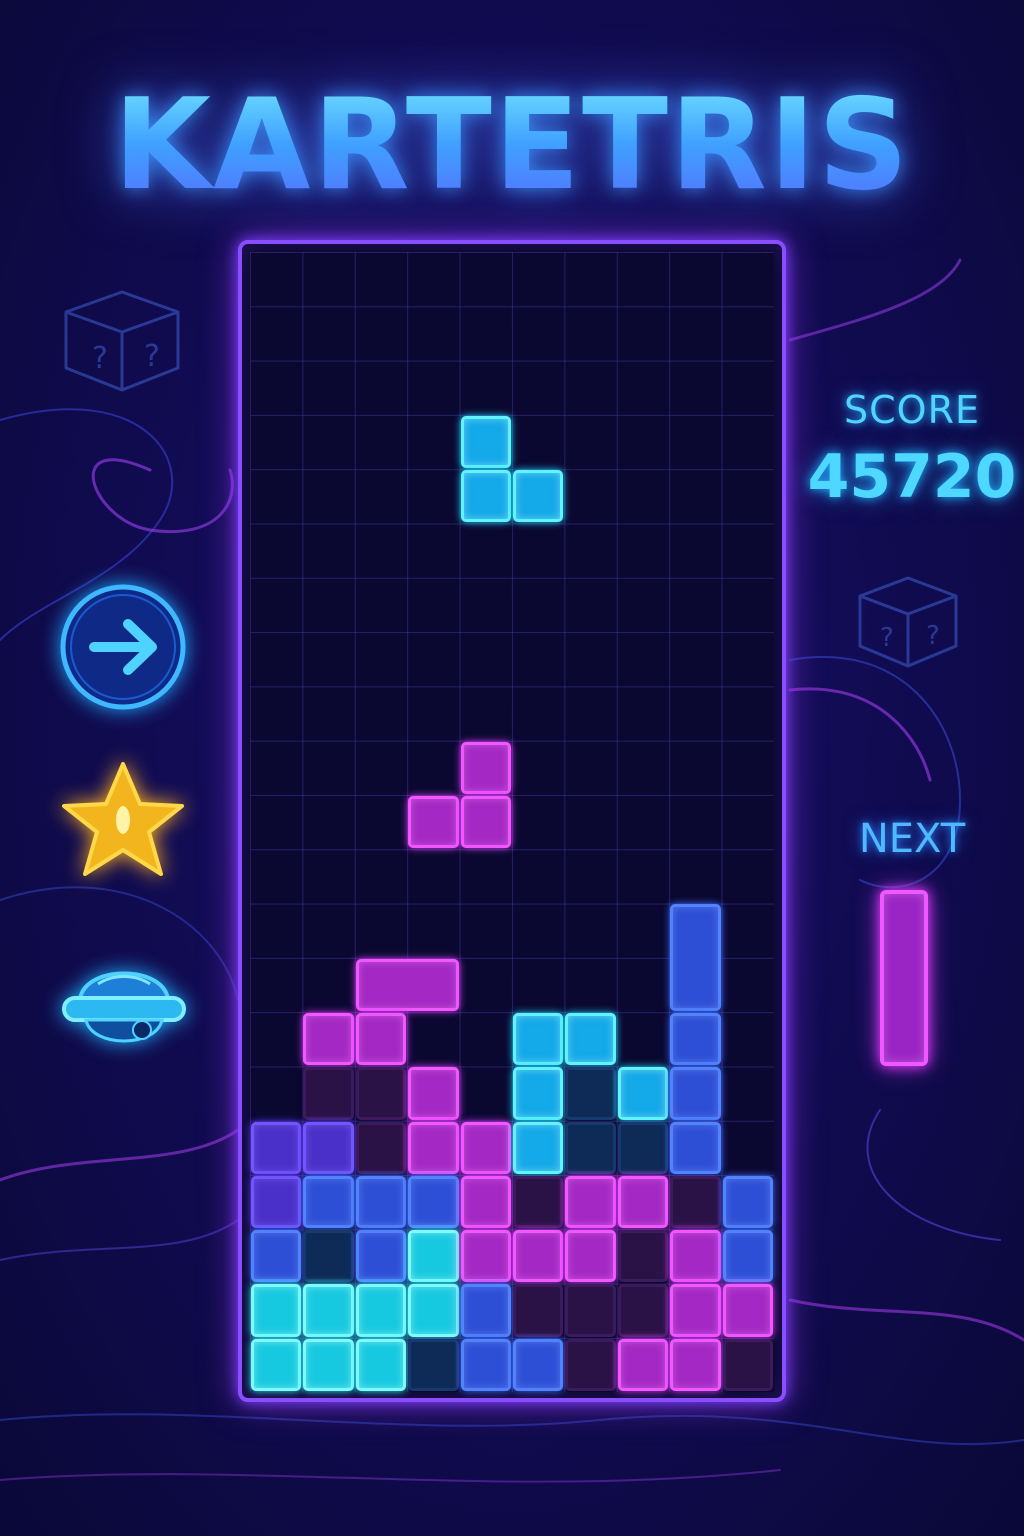 This screenshot has height=1536, width=1024. Describe the element at coordinates (123, 647) in the screenshot. I see `arrow-right-icon` at that location.